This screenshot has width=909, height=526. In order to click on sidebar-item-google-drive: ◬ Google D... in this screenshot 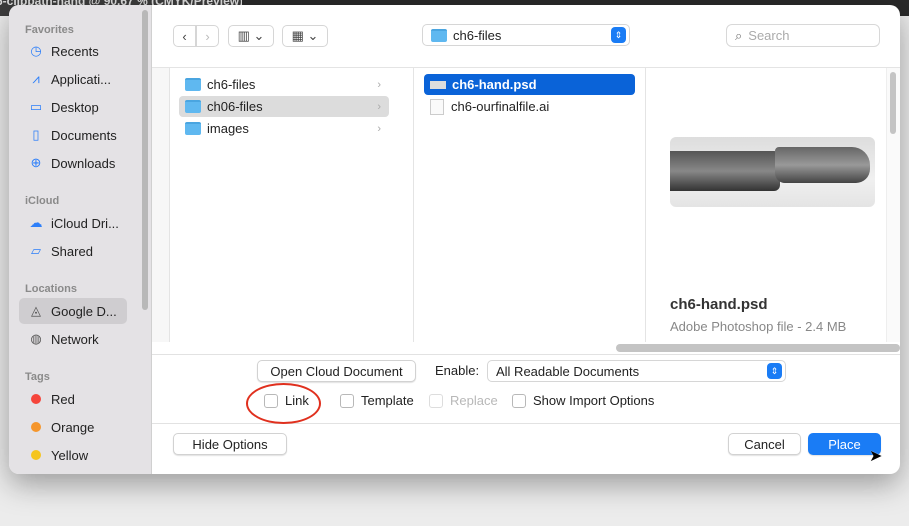, I will do `click(73, 311)`.